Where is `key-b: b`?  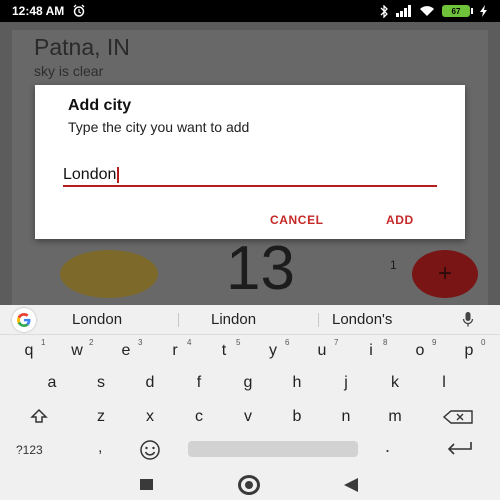
key-b: b is located at coordinates (297, 417).